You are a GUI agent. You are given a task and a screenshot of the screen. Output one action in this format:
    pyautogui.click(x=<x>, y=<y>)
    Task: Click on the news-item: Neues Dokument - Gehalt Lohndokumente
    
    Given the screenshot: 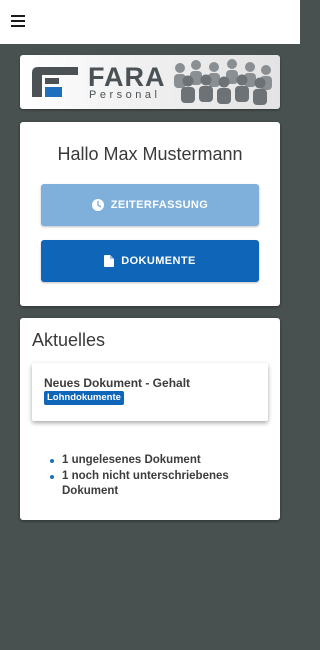 What is the action you would take?
    pyautogui.click(x=150, y=392)
    